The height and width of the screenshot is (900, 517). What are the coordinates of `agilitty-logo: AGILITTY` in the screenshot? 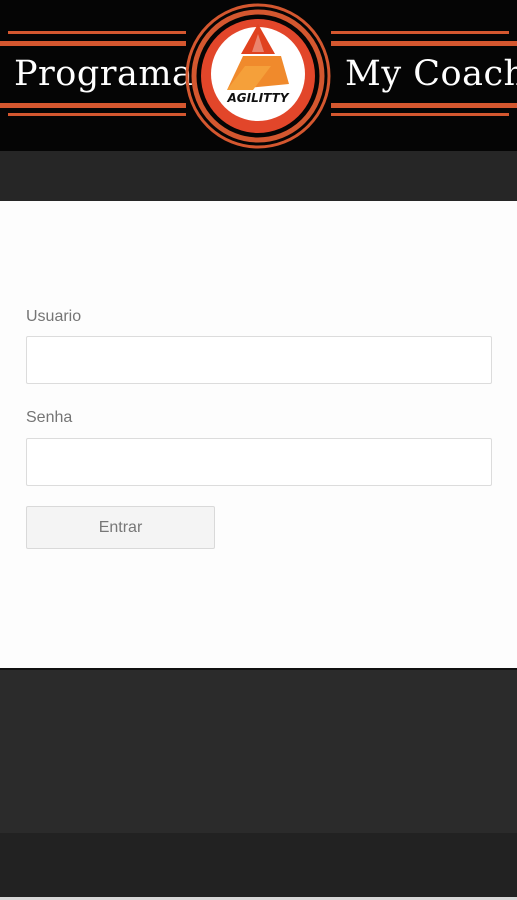 It's located at (258, 76).